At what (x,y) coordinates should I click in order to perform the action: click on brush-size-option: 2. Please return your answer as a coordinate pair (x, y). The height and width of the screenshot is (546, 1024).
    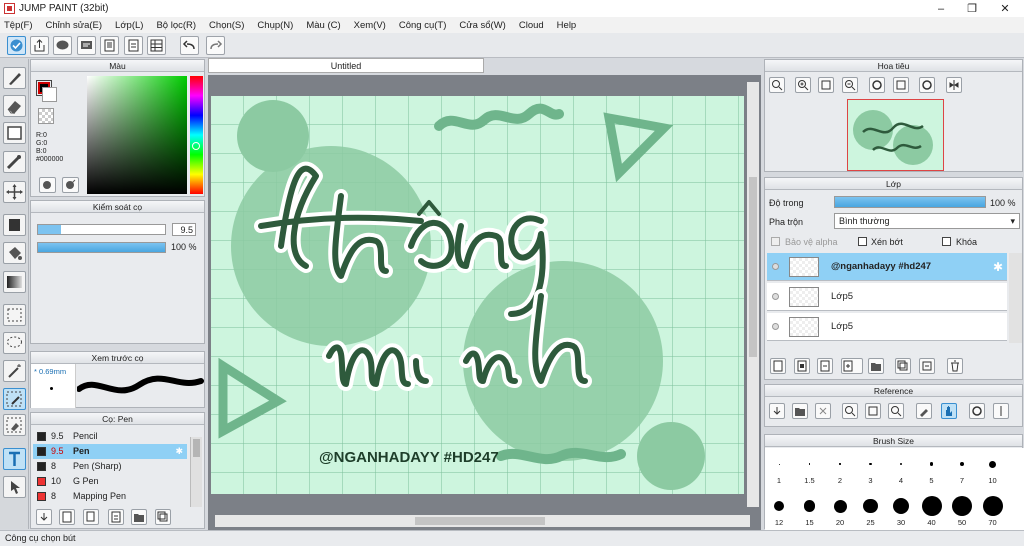
    Looking at the image, I should click on (840, 468).